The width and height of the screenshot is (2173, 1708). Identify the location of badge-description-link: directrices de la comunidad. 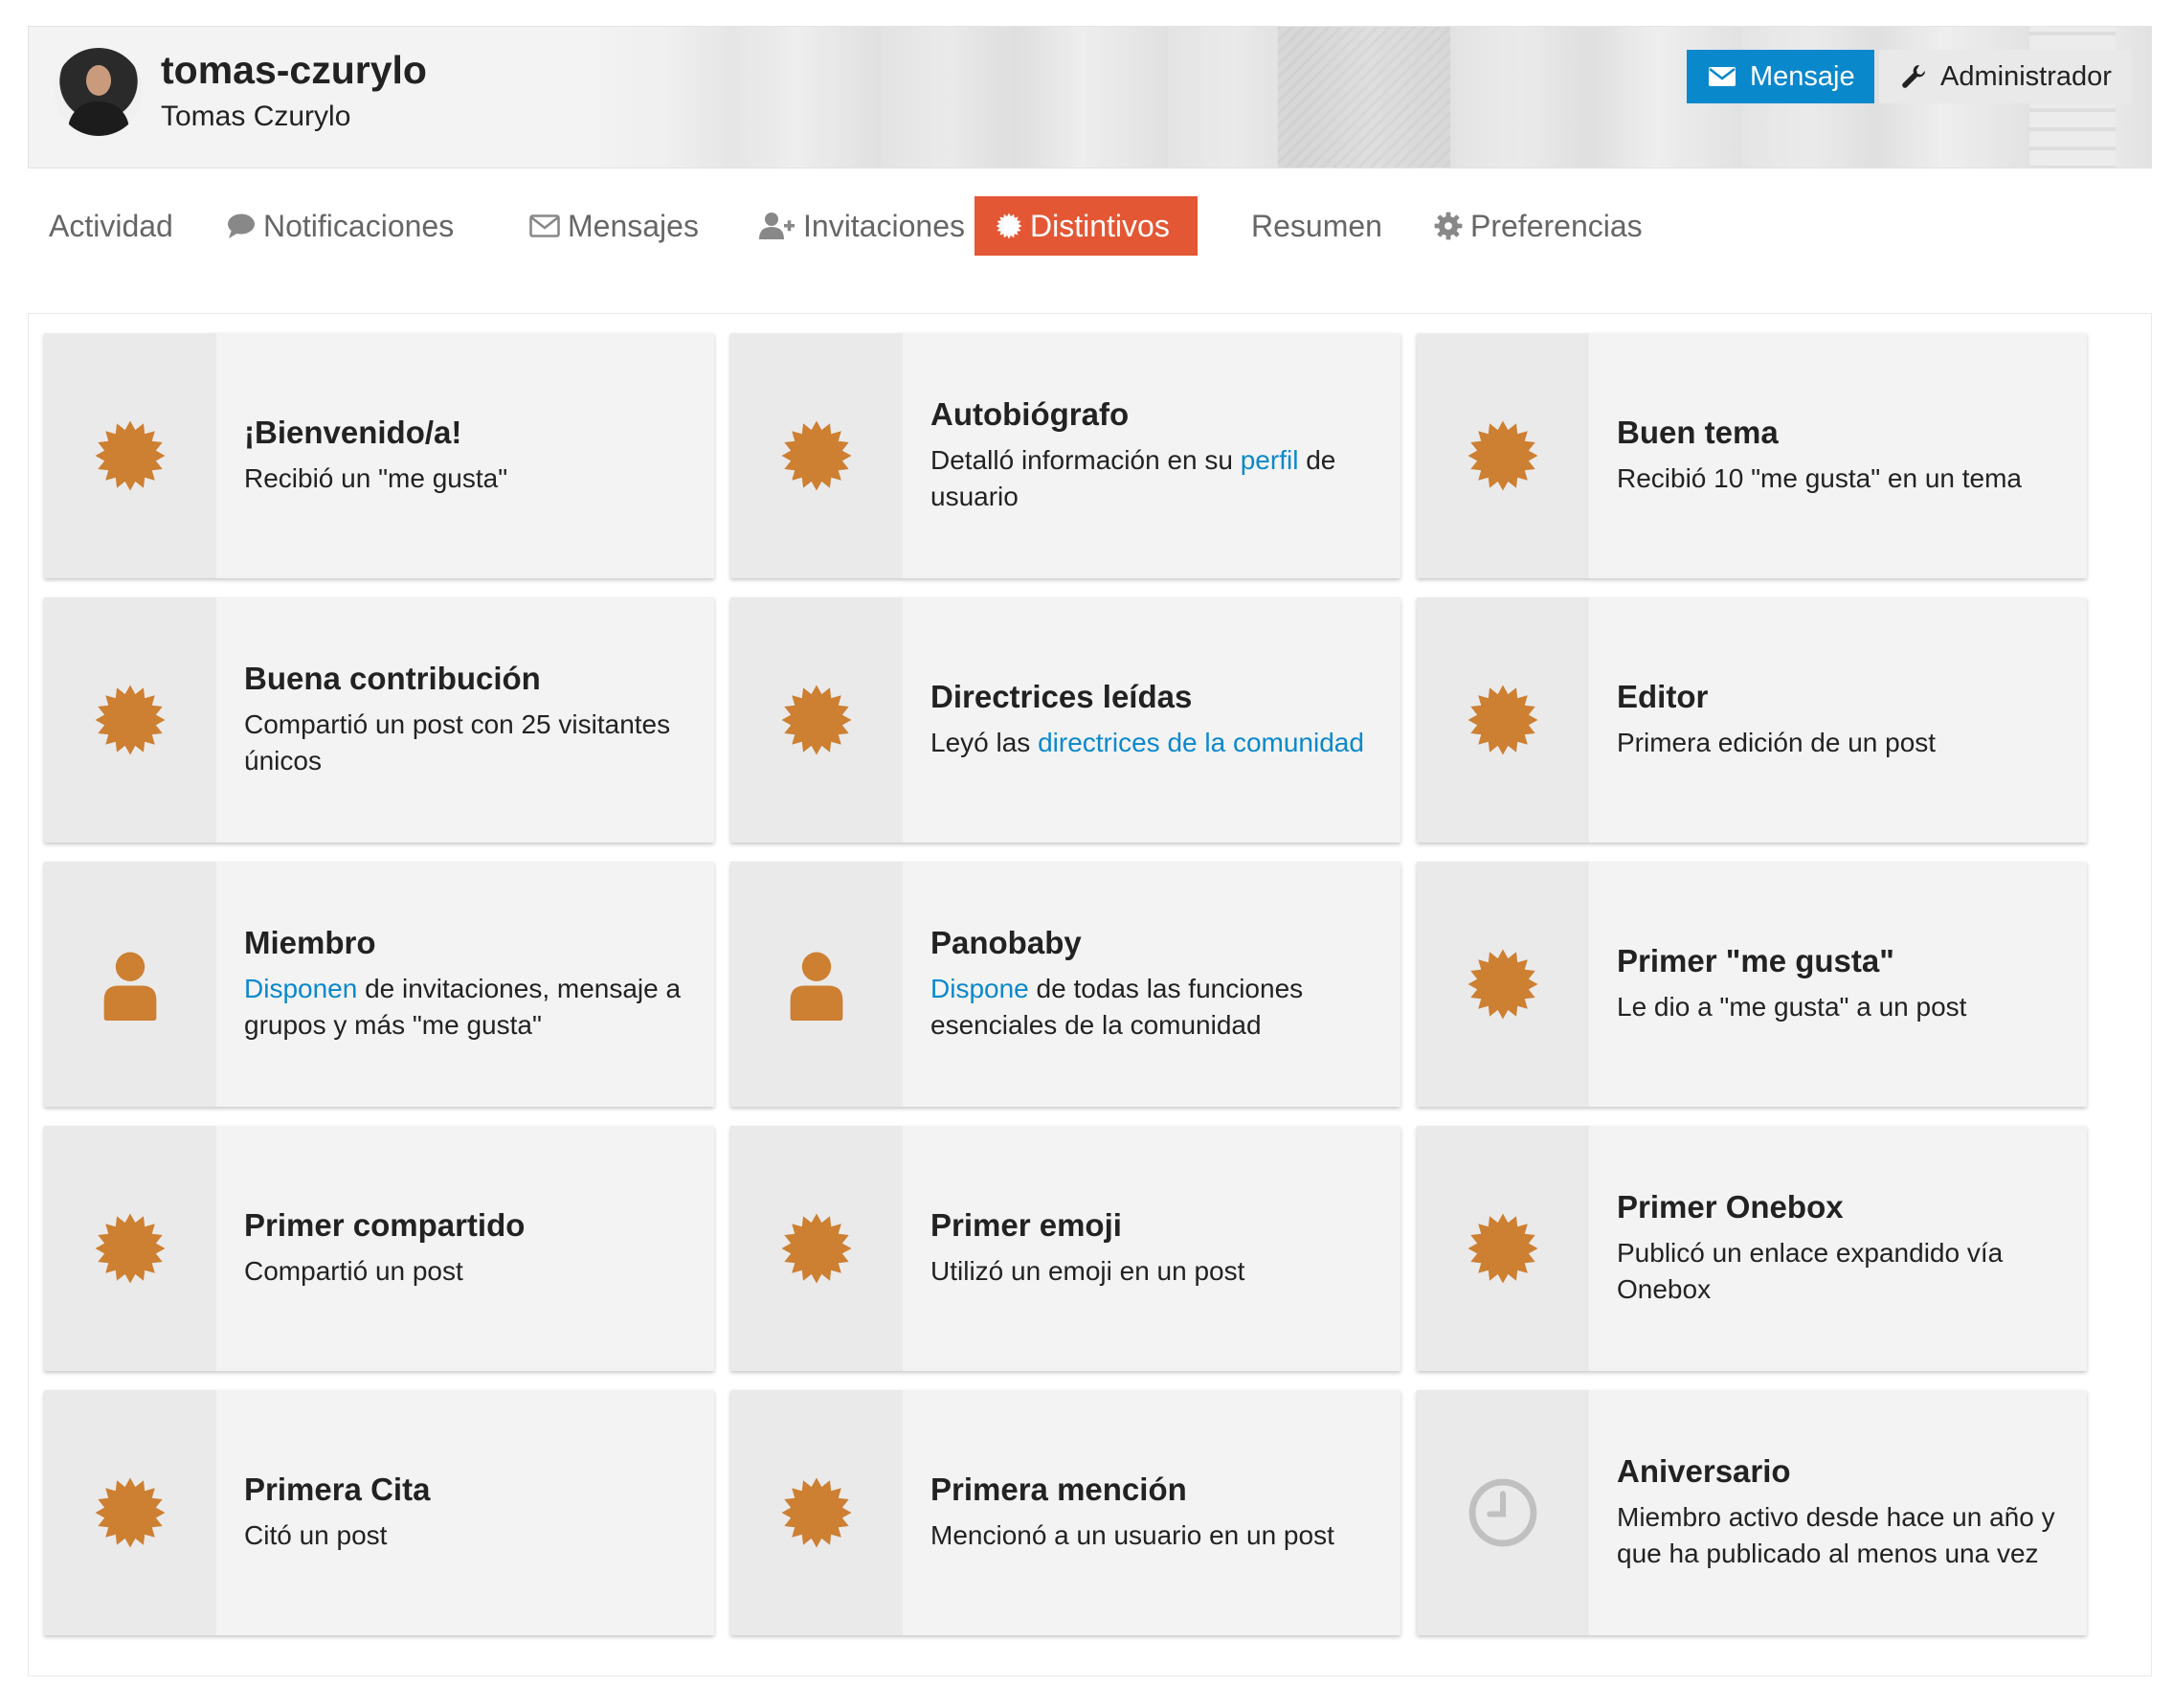
(1201, 742).